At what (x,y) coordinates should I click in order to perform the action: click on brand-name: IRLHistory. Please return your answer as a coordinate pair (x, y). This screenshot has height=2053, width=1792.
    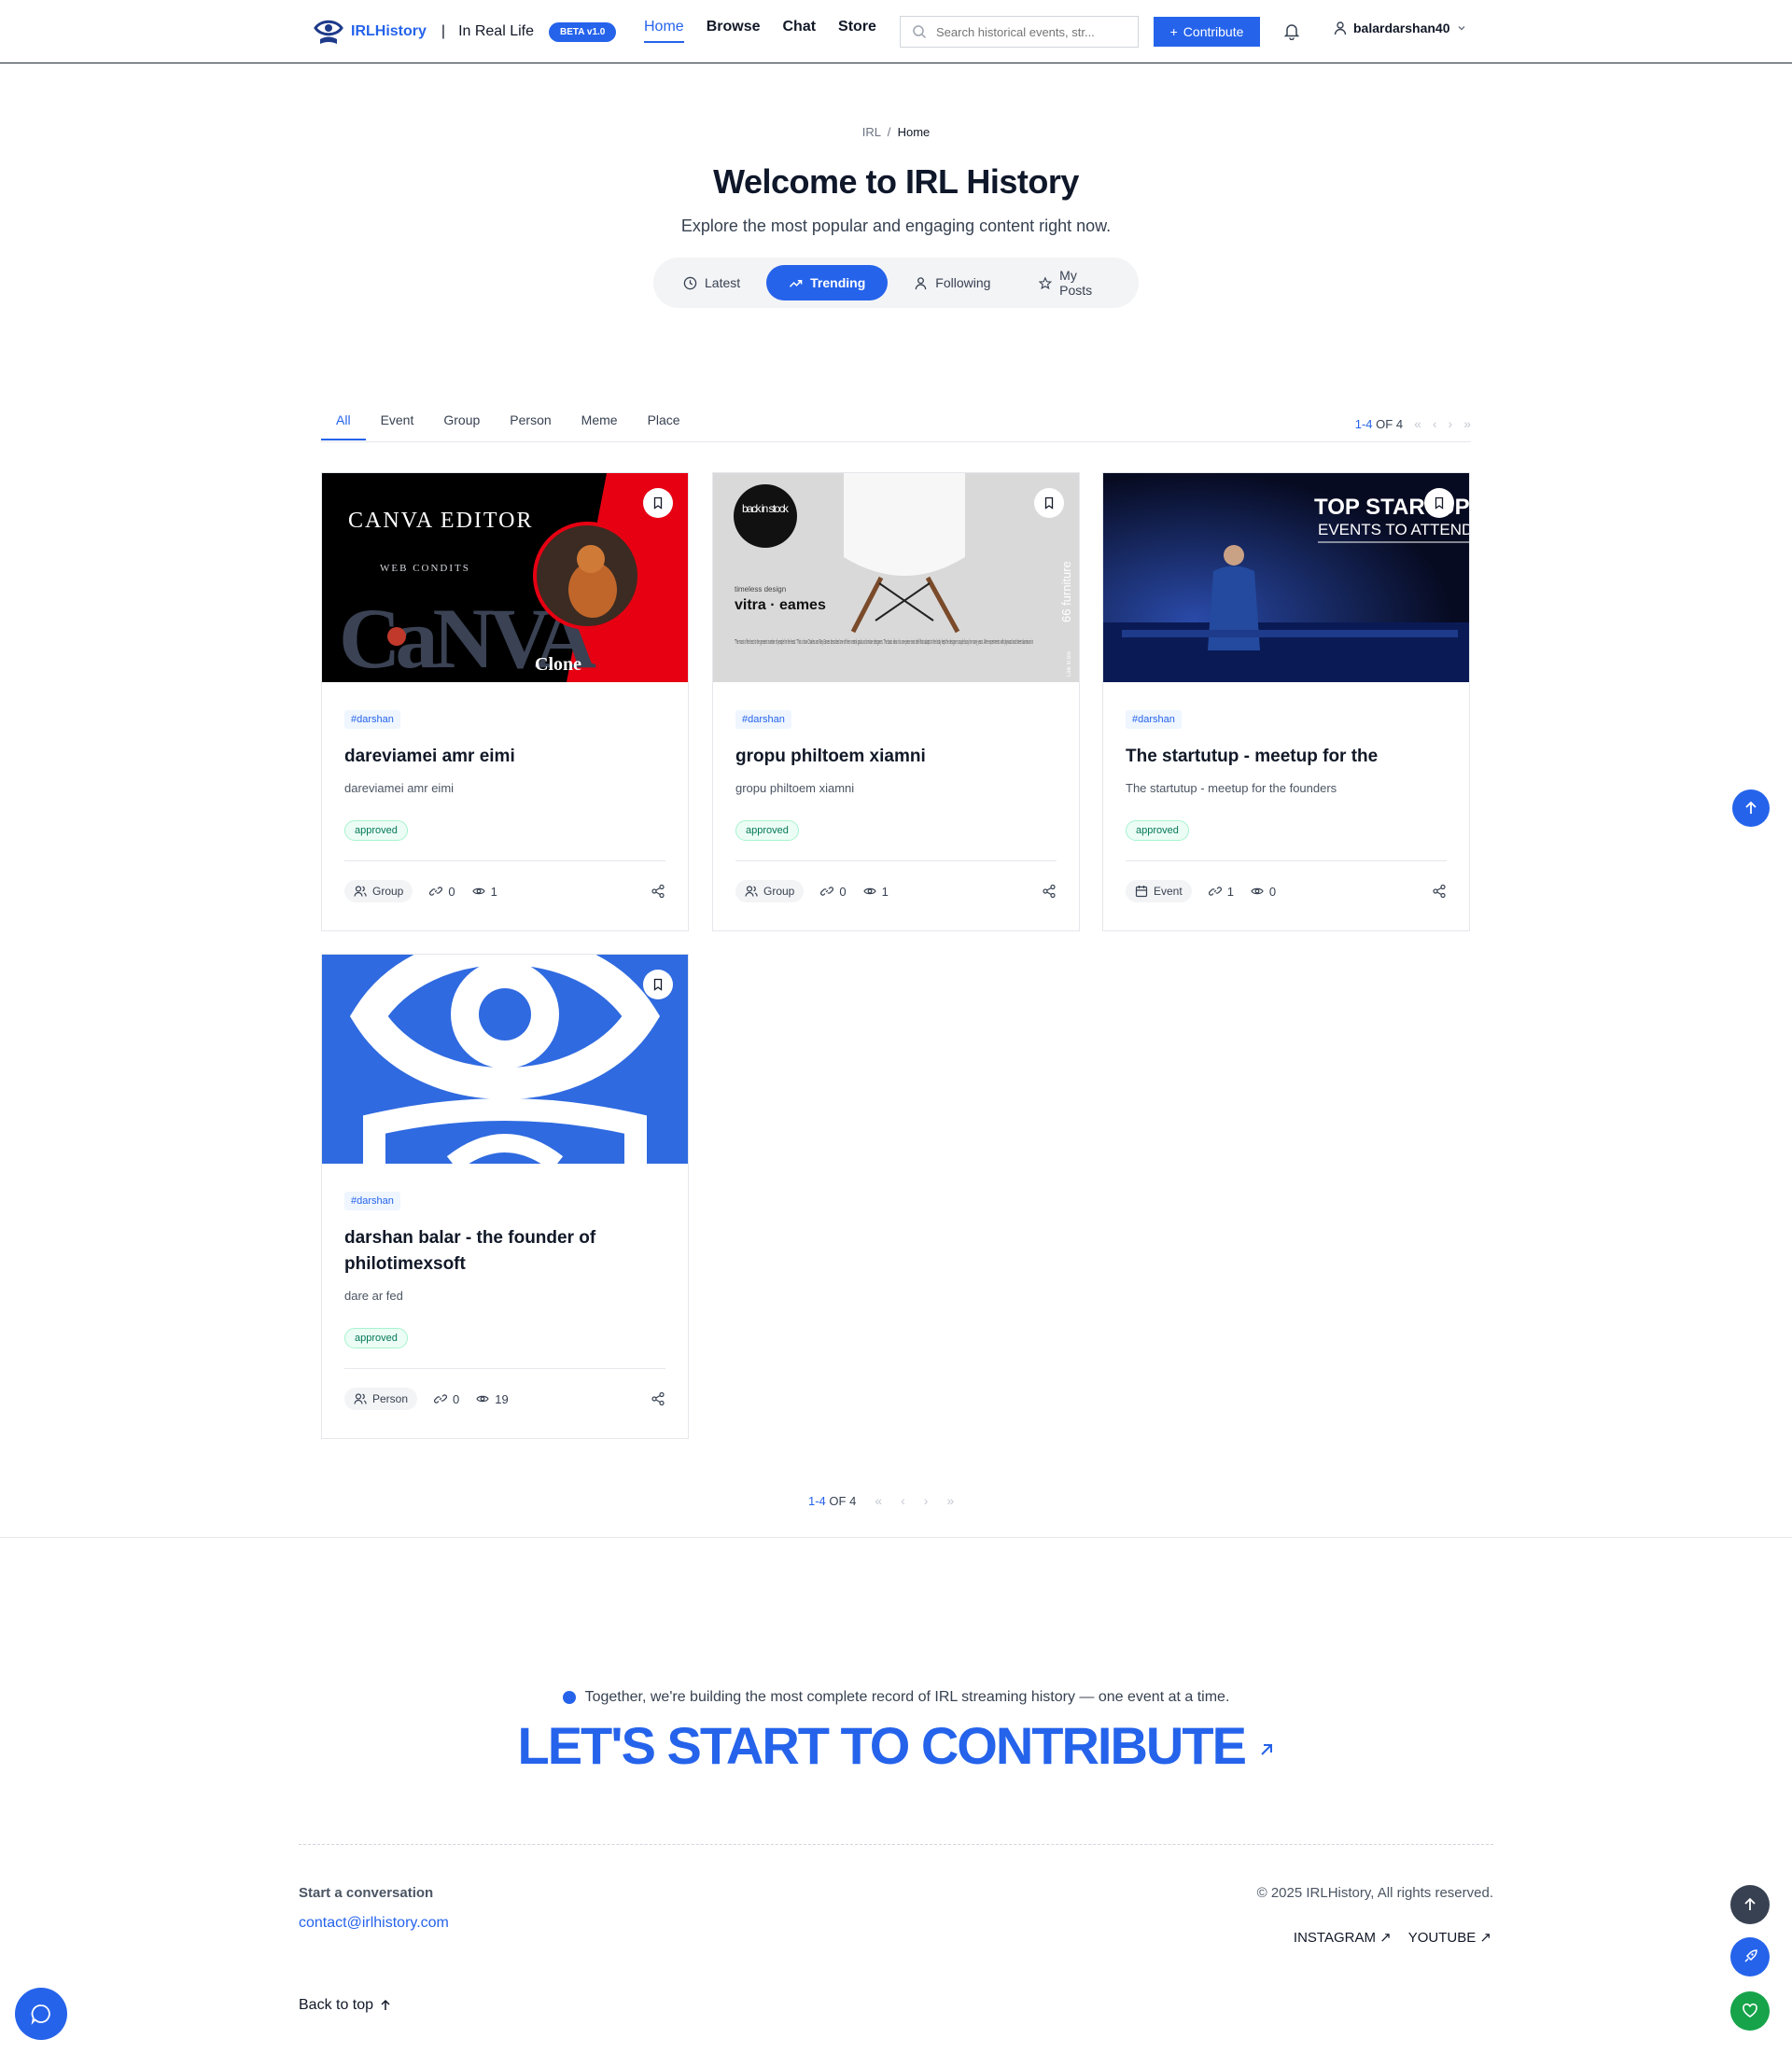
    Looking at the image, I should click on (389, 31).